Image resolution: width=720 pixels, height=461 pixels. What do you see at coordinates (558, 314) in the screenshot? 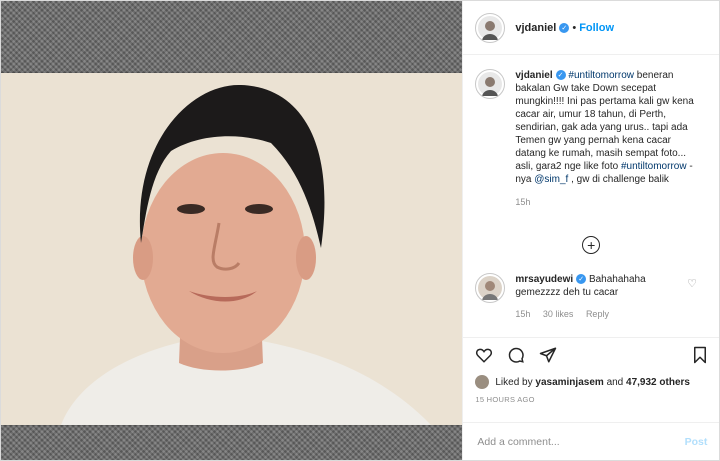
I see `comment-likes: 30 likes` at bounding box center [558, 314].